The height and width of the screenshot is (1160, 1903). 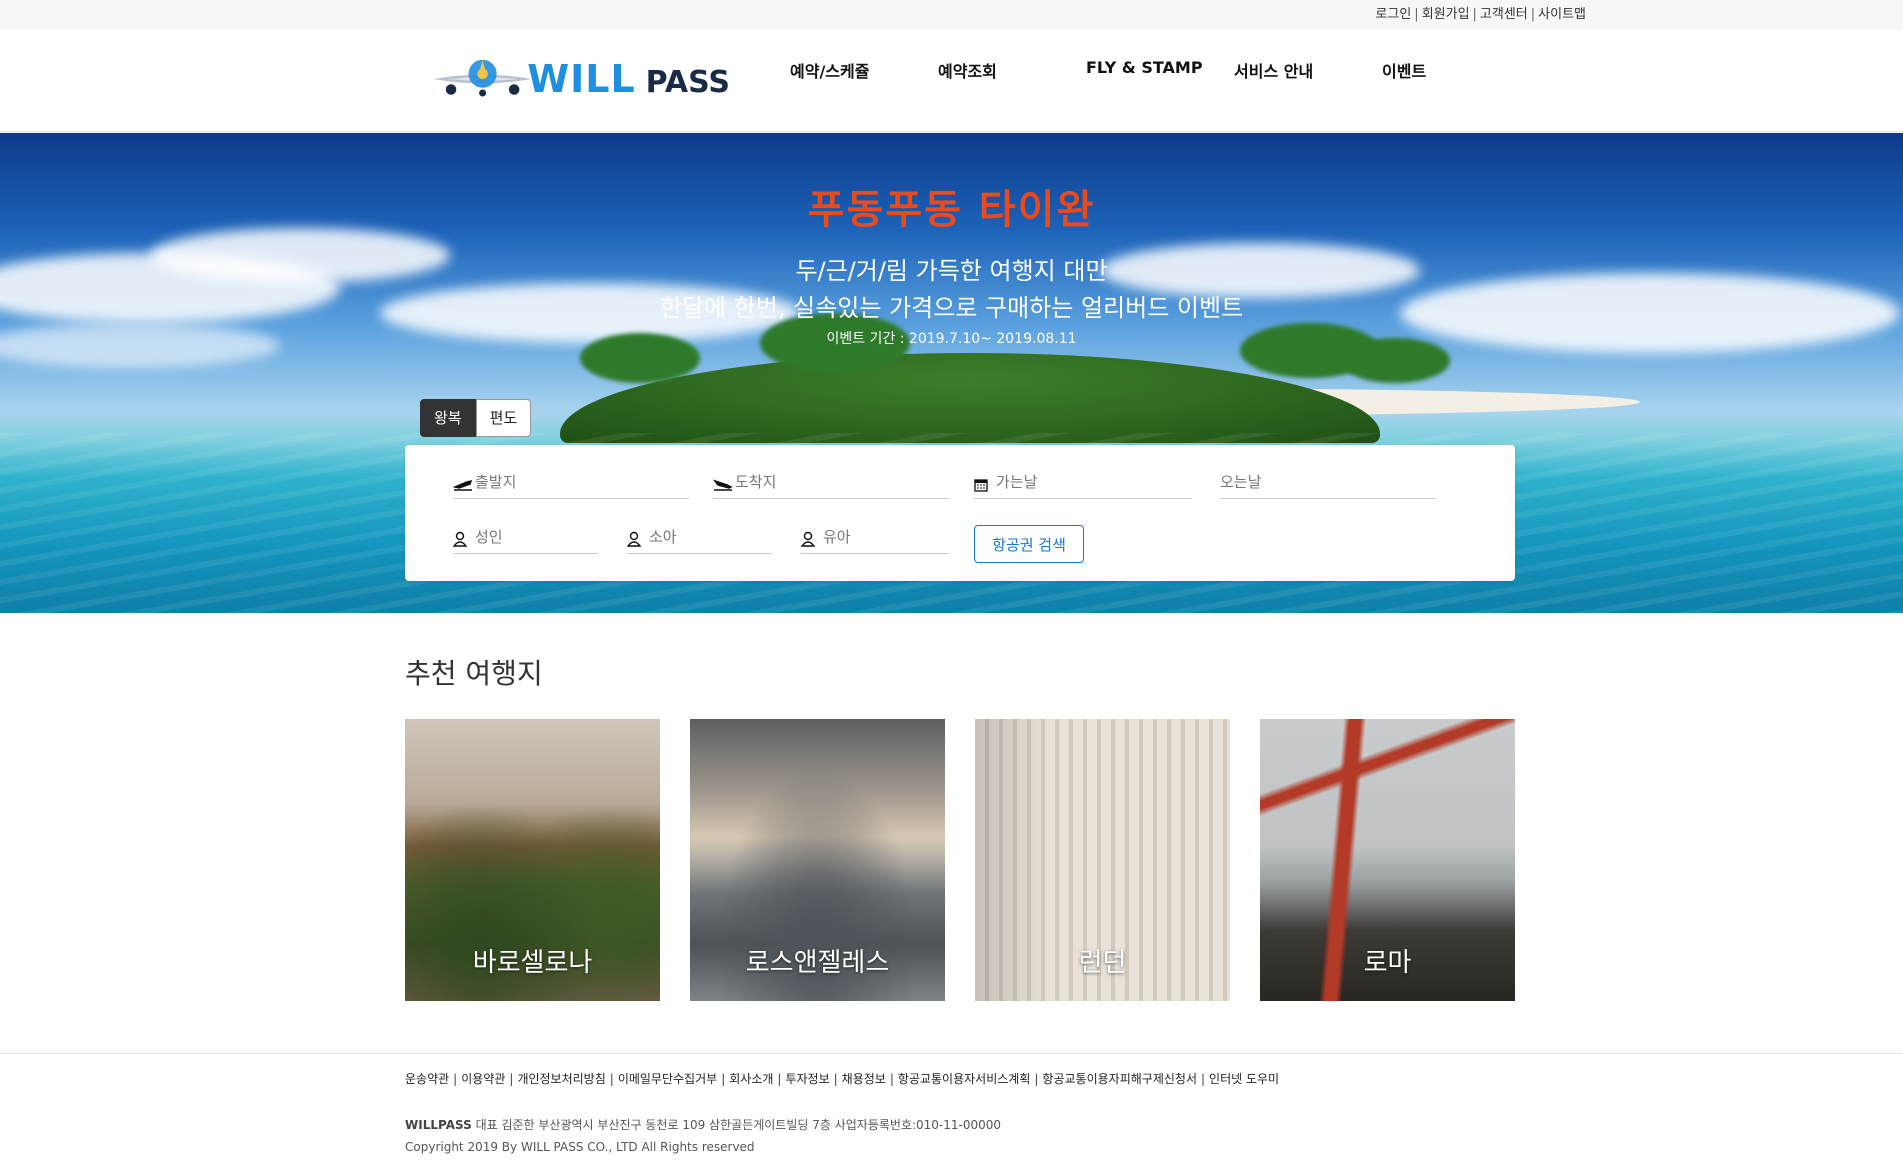 What do you see at coordinates (482, 78) in the screenshot?
I see `airplane-logo-icon` at bounding box center [482, 78].